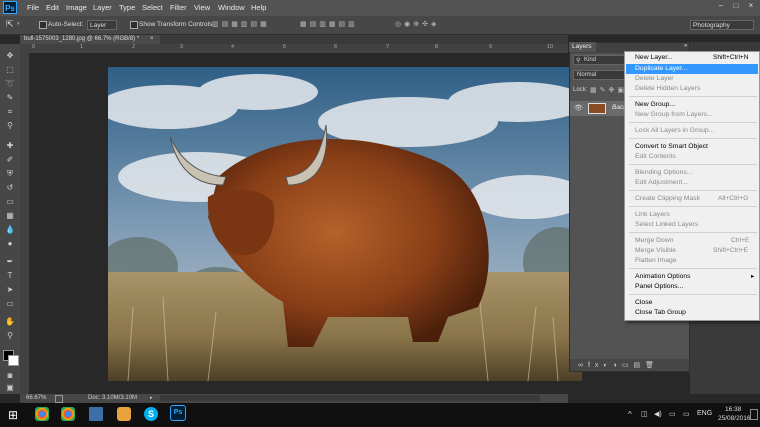 This screenshot has width=760, height=427. Describe the element at coordinates (658, 414) in the screenshot. I see `volume-icon: ◀)` at that location.